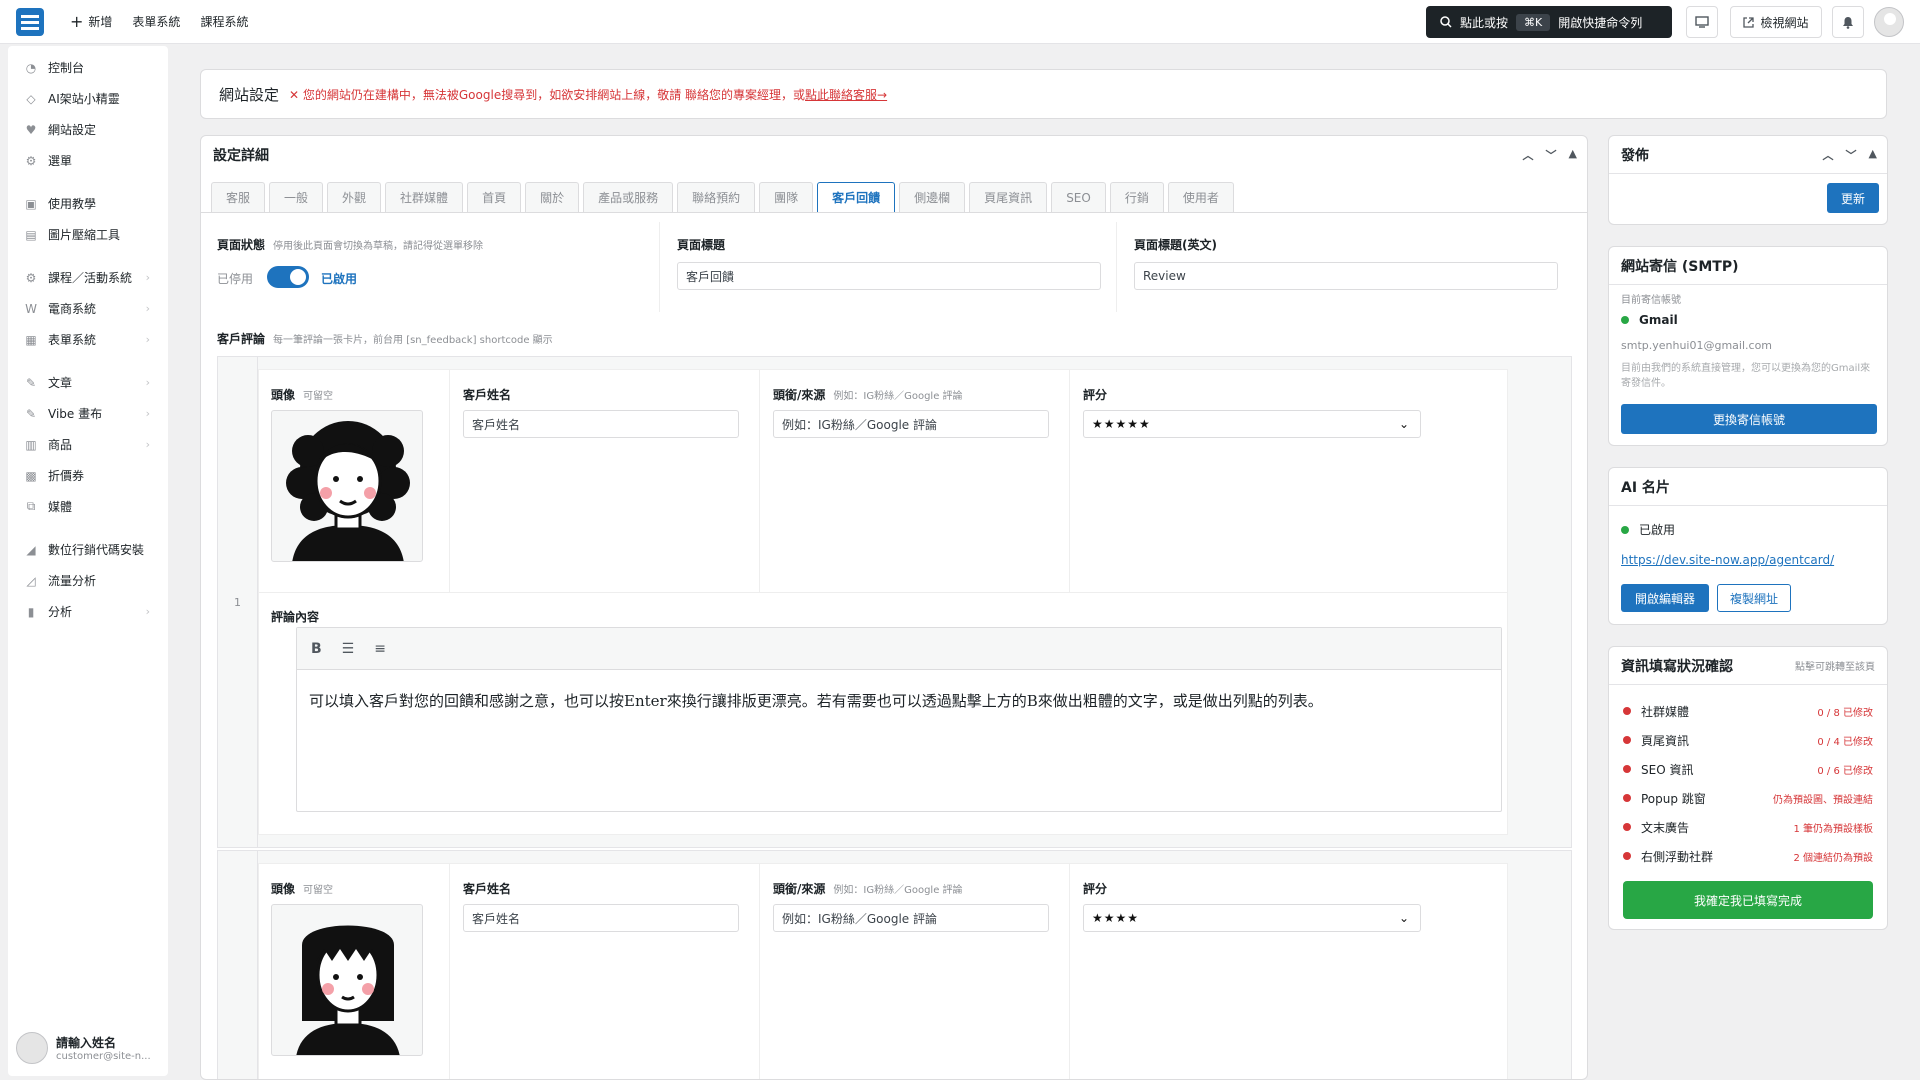 The height and width of the screenshot is (1080, 1920). I want to click on sidebar-item-site-settings: ♥ 網站設定, so click(88, 129).